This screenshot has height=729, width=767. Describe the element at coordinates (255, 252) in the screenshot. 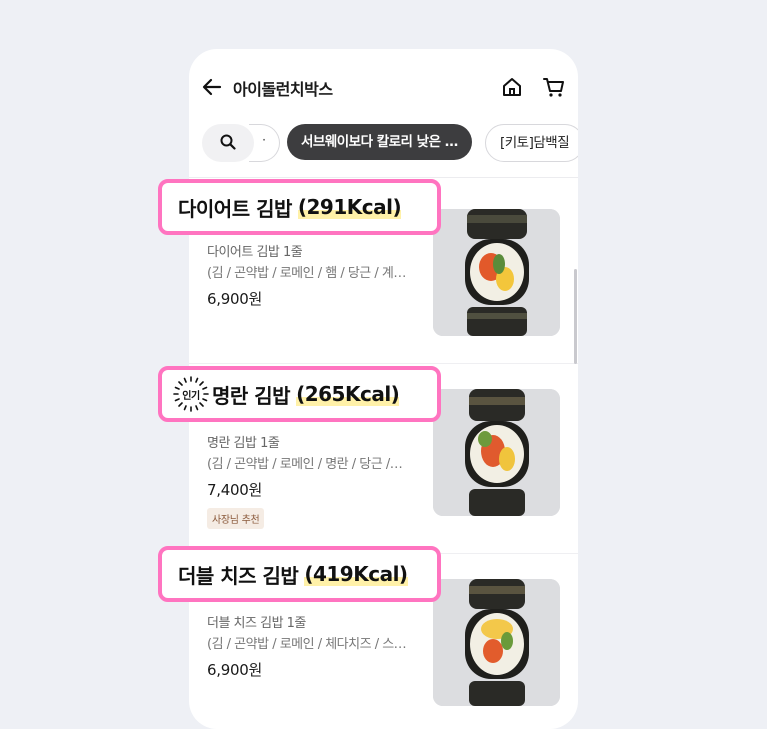

I see `menu-item-subtitle: 다이어트 김밥 1줄` at that location.